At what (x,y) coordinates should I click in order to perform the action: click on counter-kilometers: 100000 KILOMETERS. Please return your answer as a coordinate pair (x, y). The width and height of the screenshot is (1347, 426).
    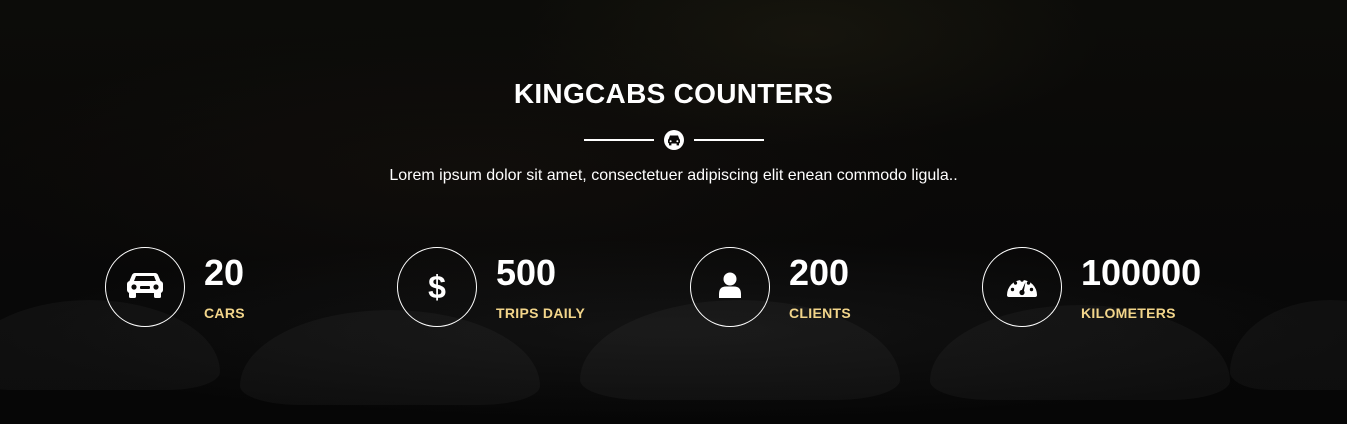
    Looking at the image, I should click on (1122, 287).